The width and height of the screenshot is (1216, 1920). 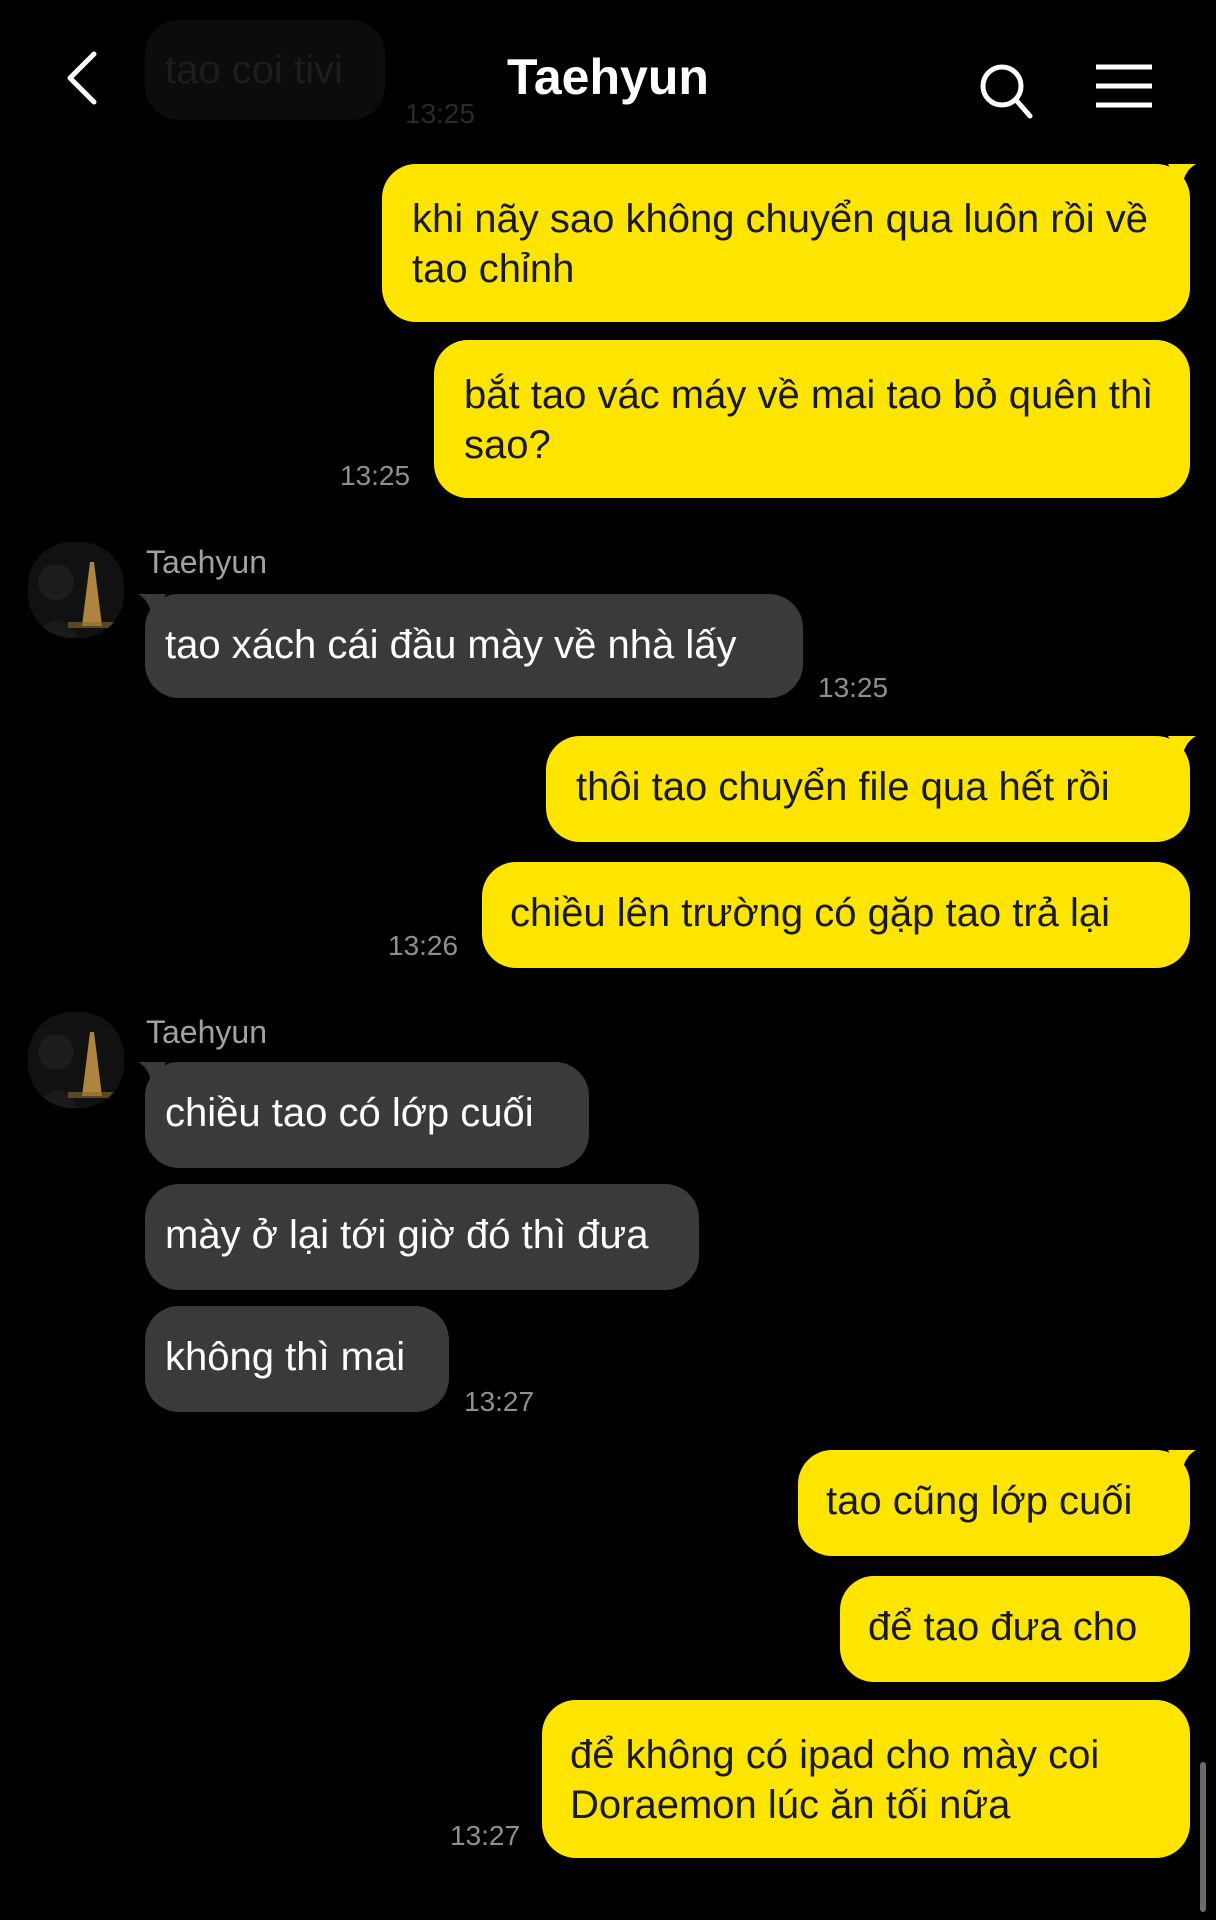 I want to click on my-message: để tao đưa cho, so click(x=1015, y=1629).